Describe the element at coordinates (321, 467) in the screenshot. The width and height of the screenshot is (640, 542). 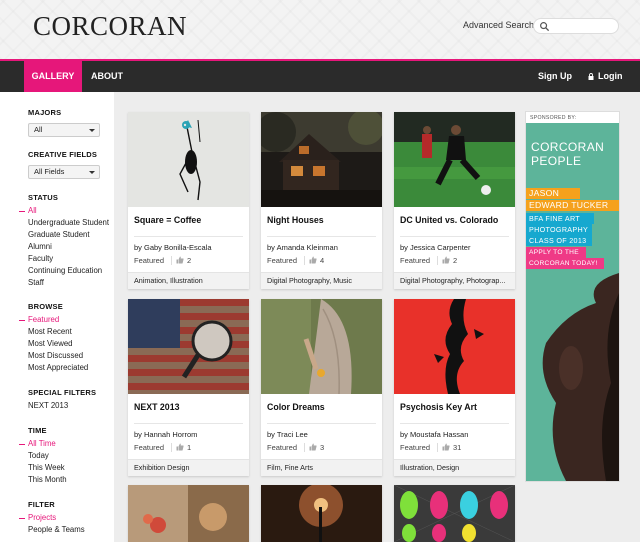
I see `project-fields: Film, Fine Arts` at that location.